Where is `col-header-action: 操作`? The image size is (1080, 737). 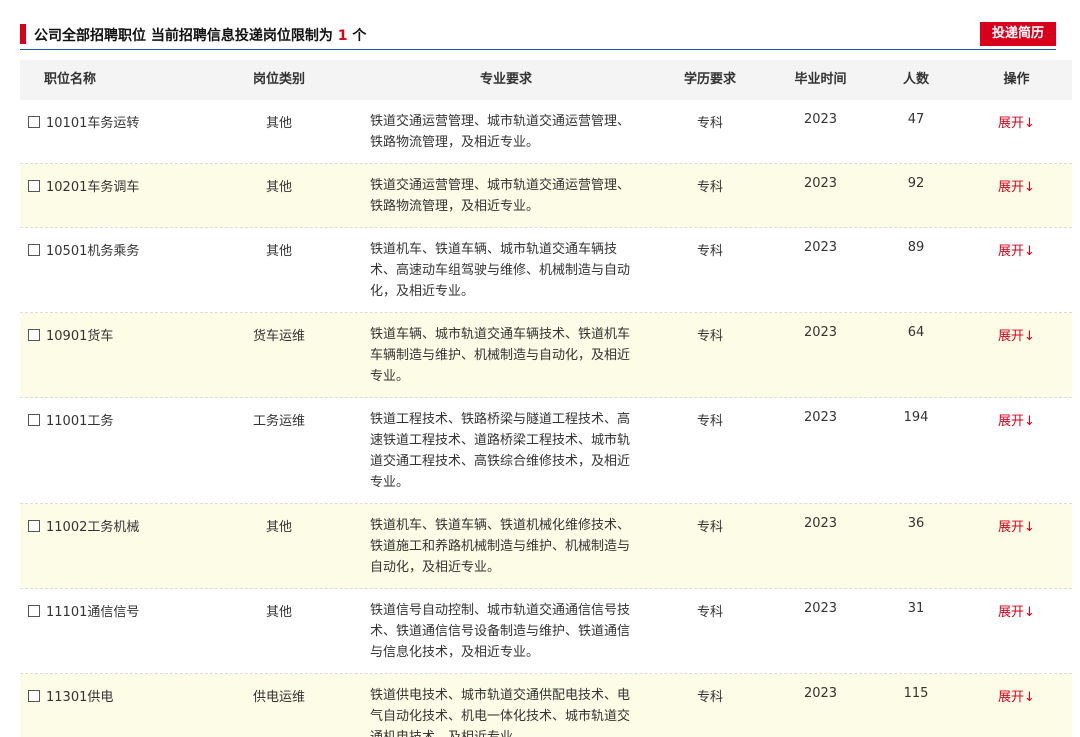 col-header-action: 操作 is located at coordinates (1016, 79).